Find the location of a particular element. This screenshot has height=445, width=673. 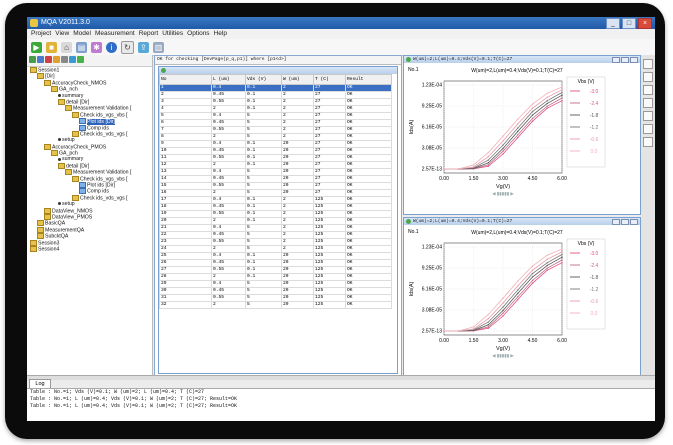

tree-expand-icon is located at coordinates (40, 59).